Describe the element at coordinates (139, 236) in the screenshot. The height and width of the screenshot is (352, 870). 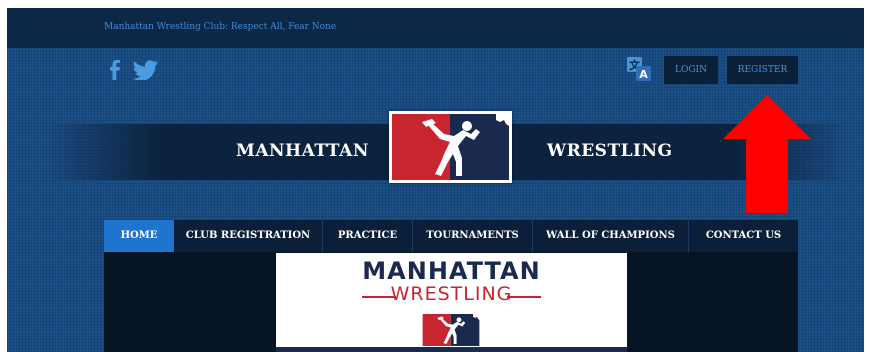
I see `nav-item-home: HOME` at that location.